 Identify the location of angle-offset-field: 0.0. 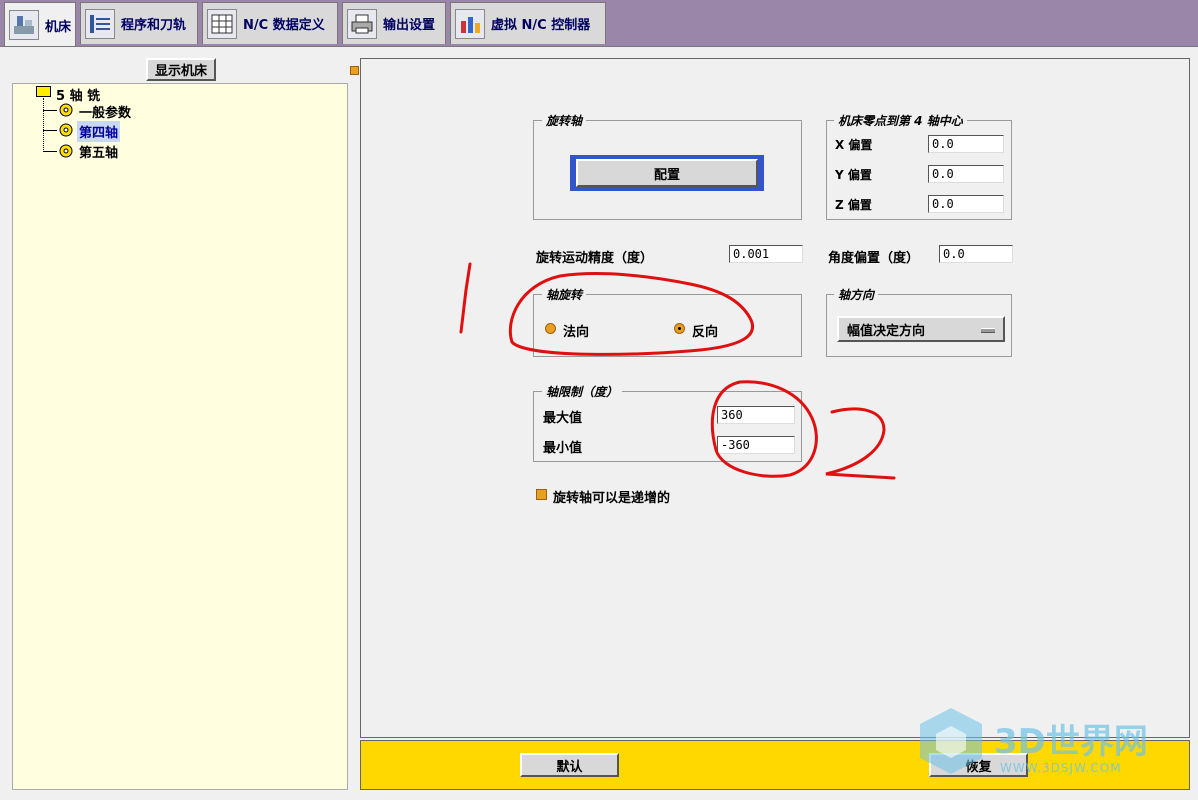
(976, 254).